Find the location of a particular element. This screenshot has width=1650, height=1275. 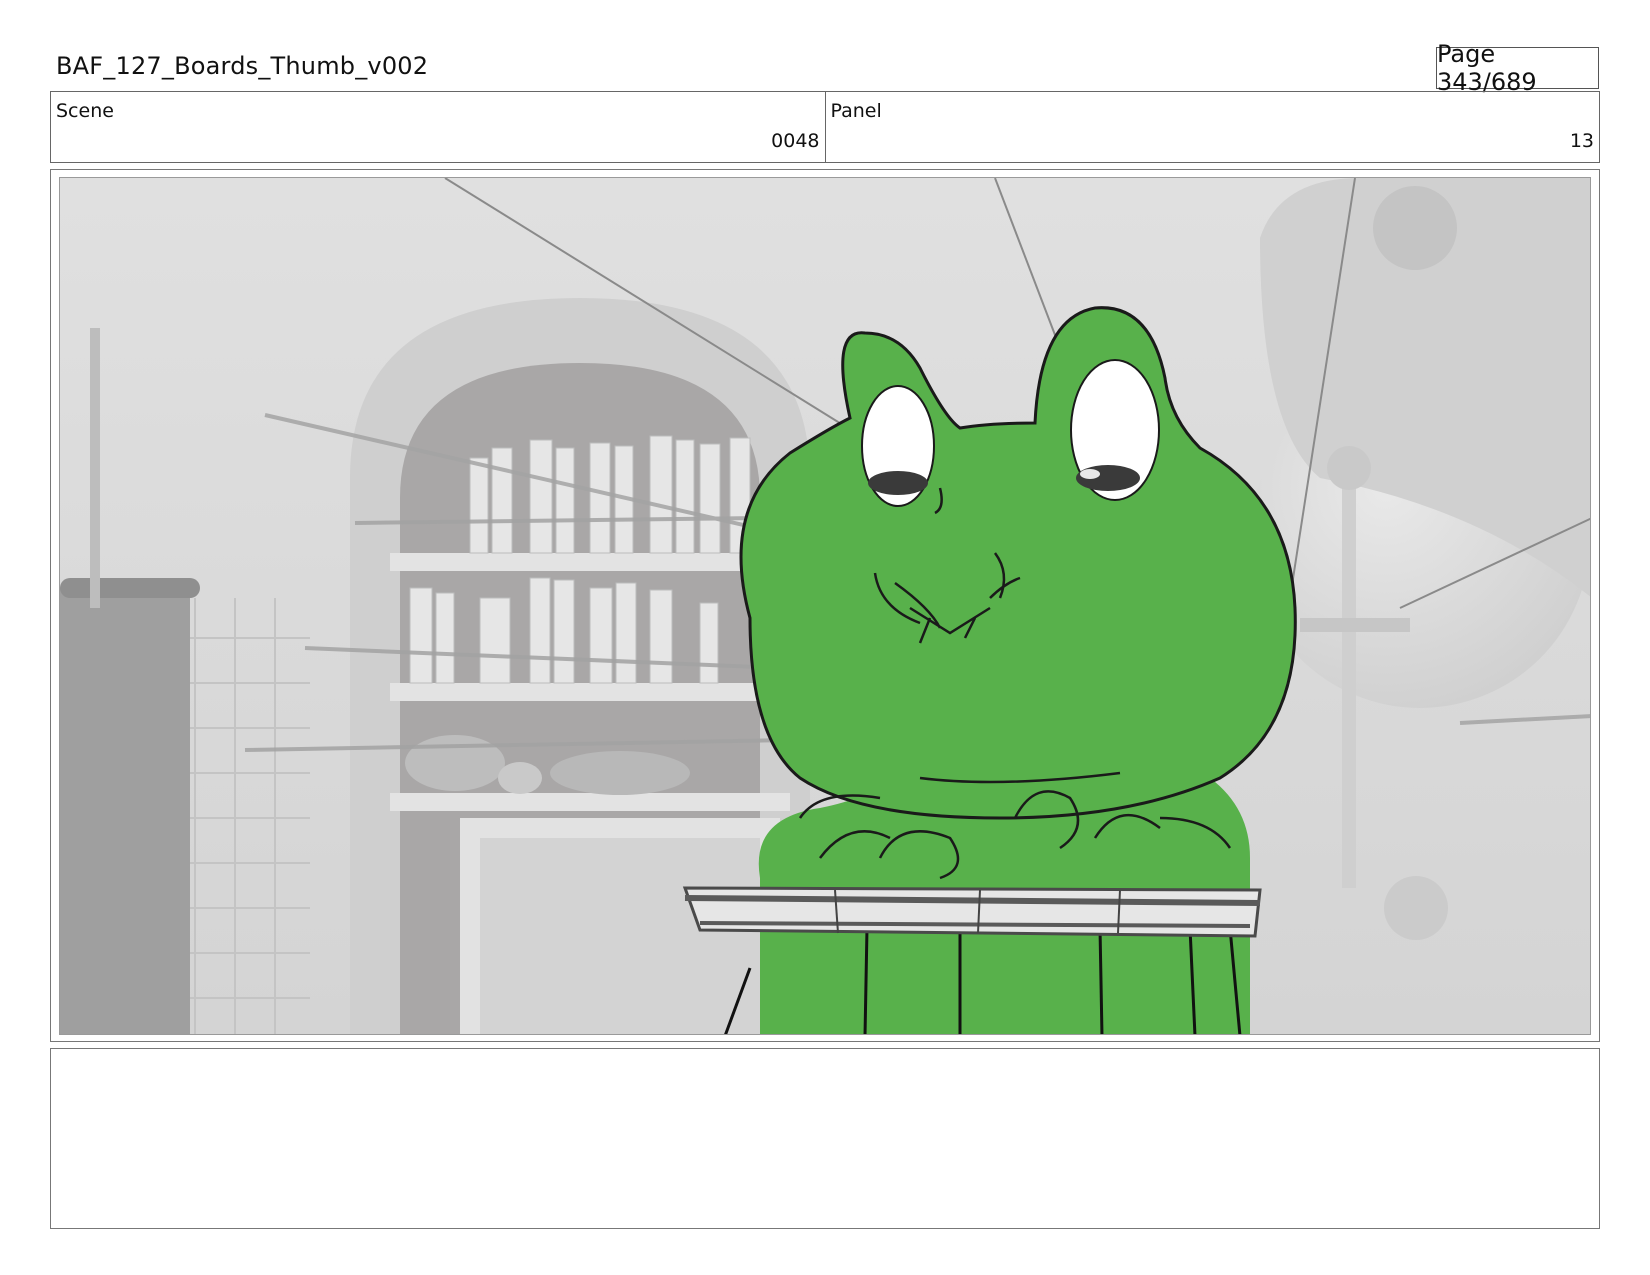

scene-label: Scene is located at coordinates (85, 111).